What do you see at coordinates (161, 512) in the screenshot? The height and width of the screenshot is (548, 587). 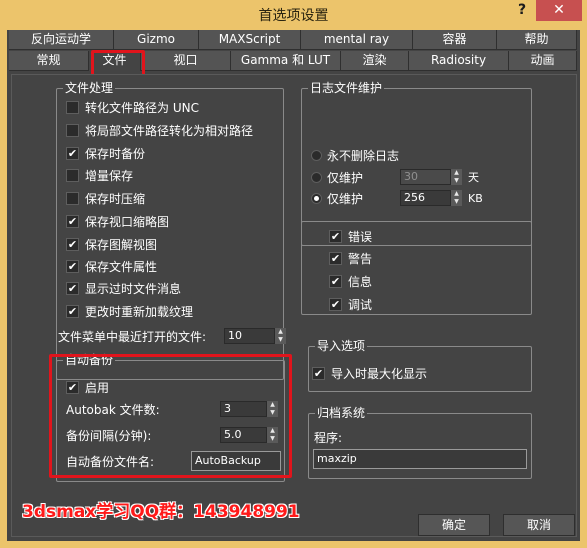 I see `watermark-text: 3dsmax学习QQ群：143948991` at bounding box center [161, 512].